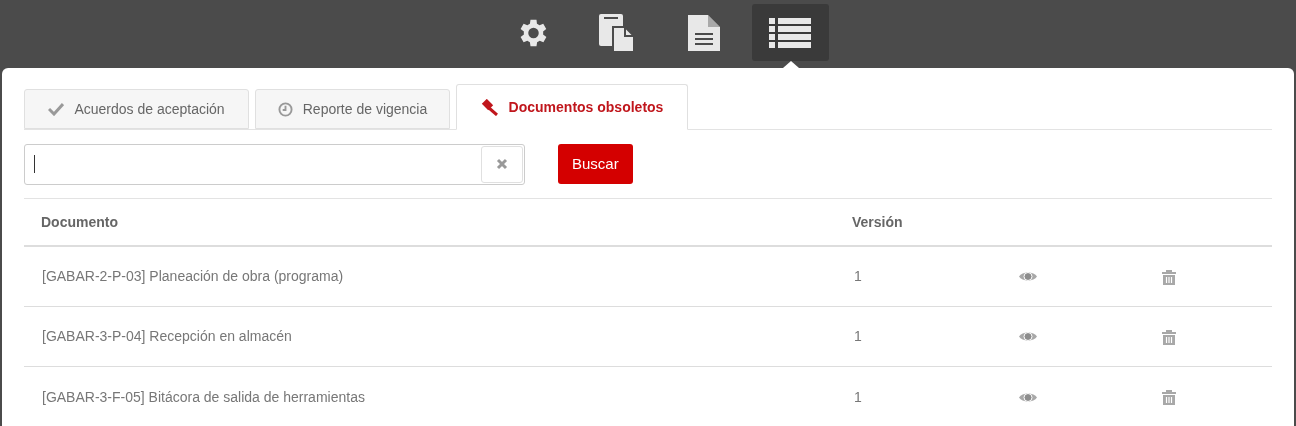 The width and height of the screenshot is (1296, 426). I want to click on tab: Reporte de vigencia, so click(352, 109).